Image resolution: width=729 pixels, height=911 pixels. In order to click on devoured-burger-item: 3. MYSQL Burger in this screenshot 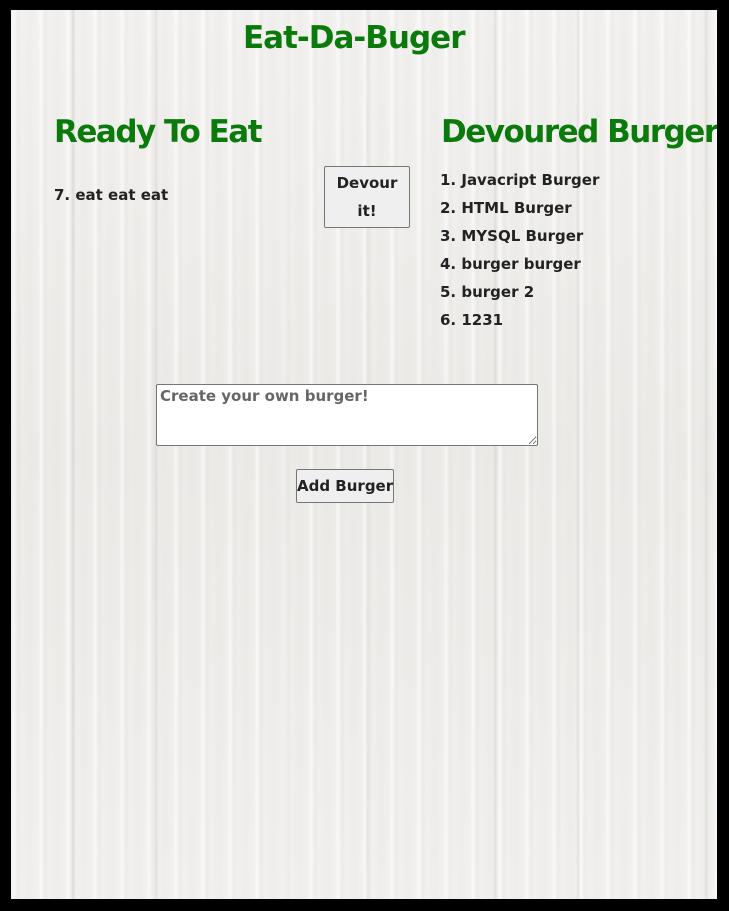, I will do `click(512, 236)`.